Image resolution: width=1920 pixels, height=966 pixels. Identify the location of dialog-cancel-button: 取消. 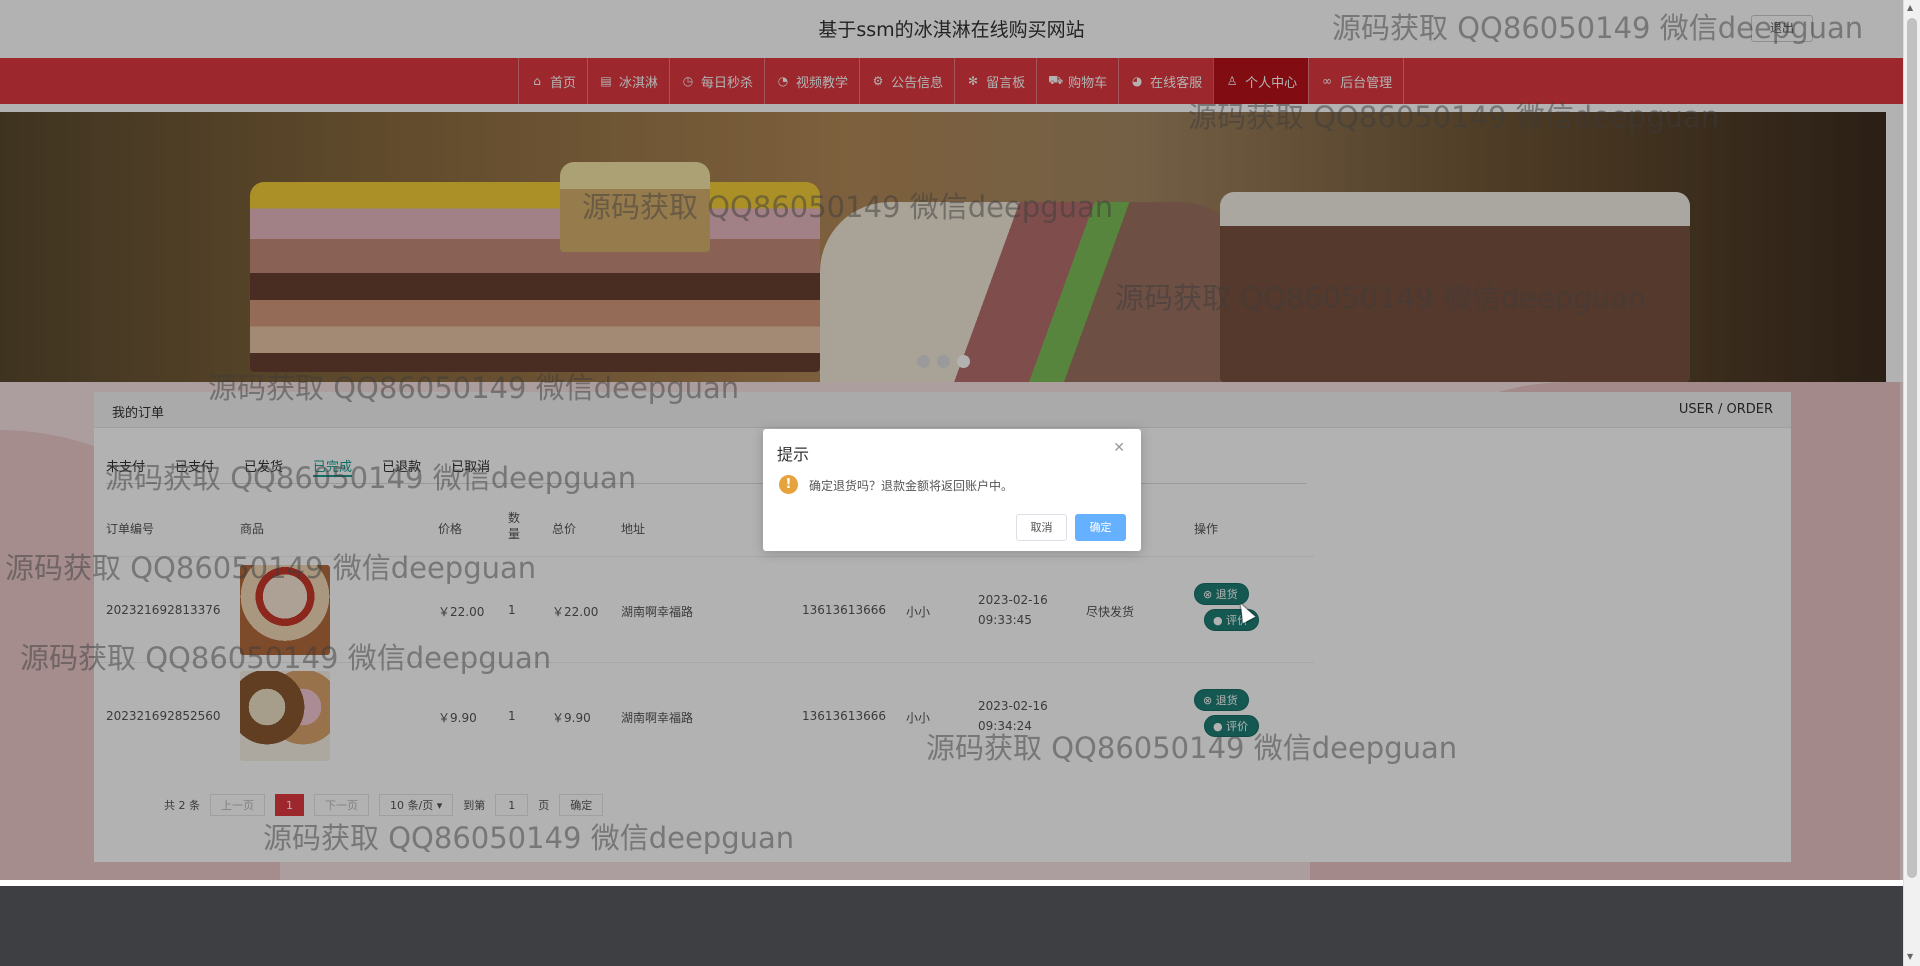
(1041, 527).